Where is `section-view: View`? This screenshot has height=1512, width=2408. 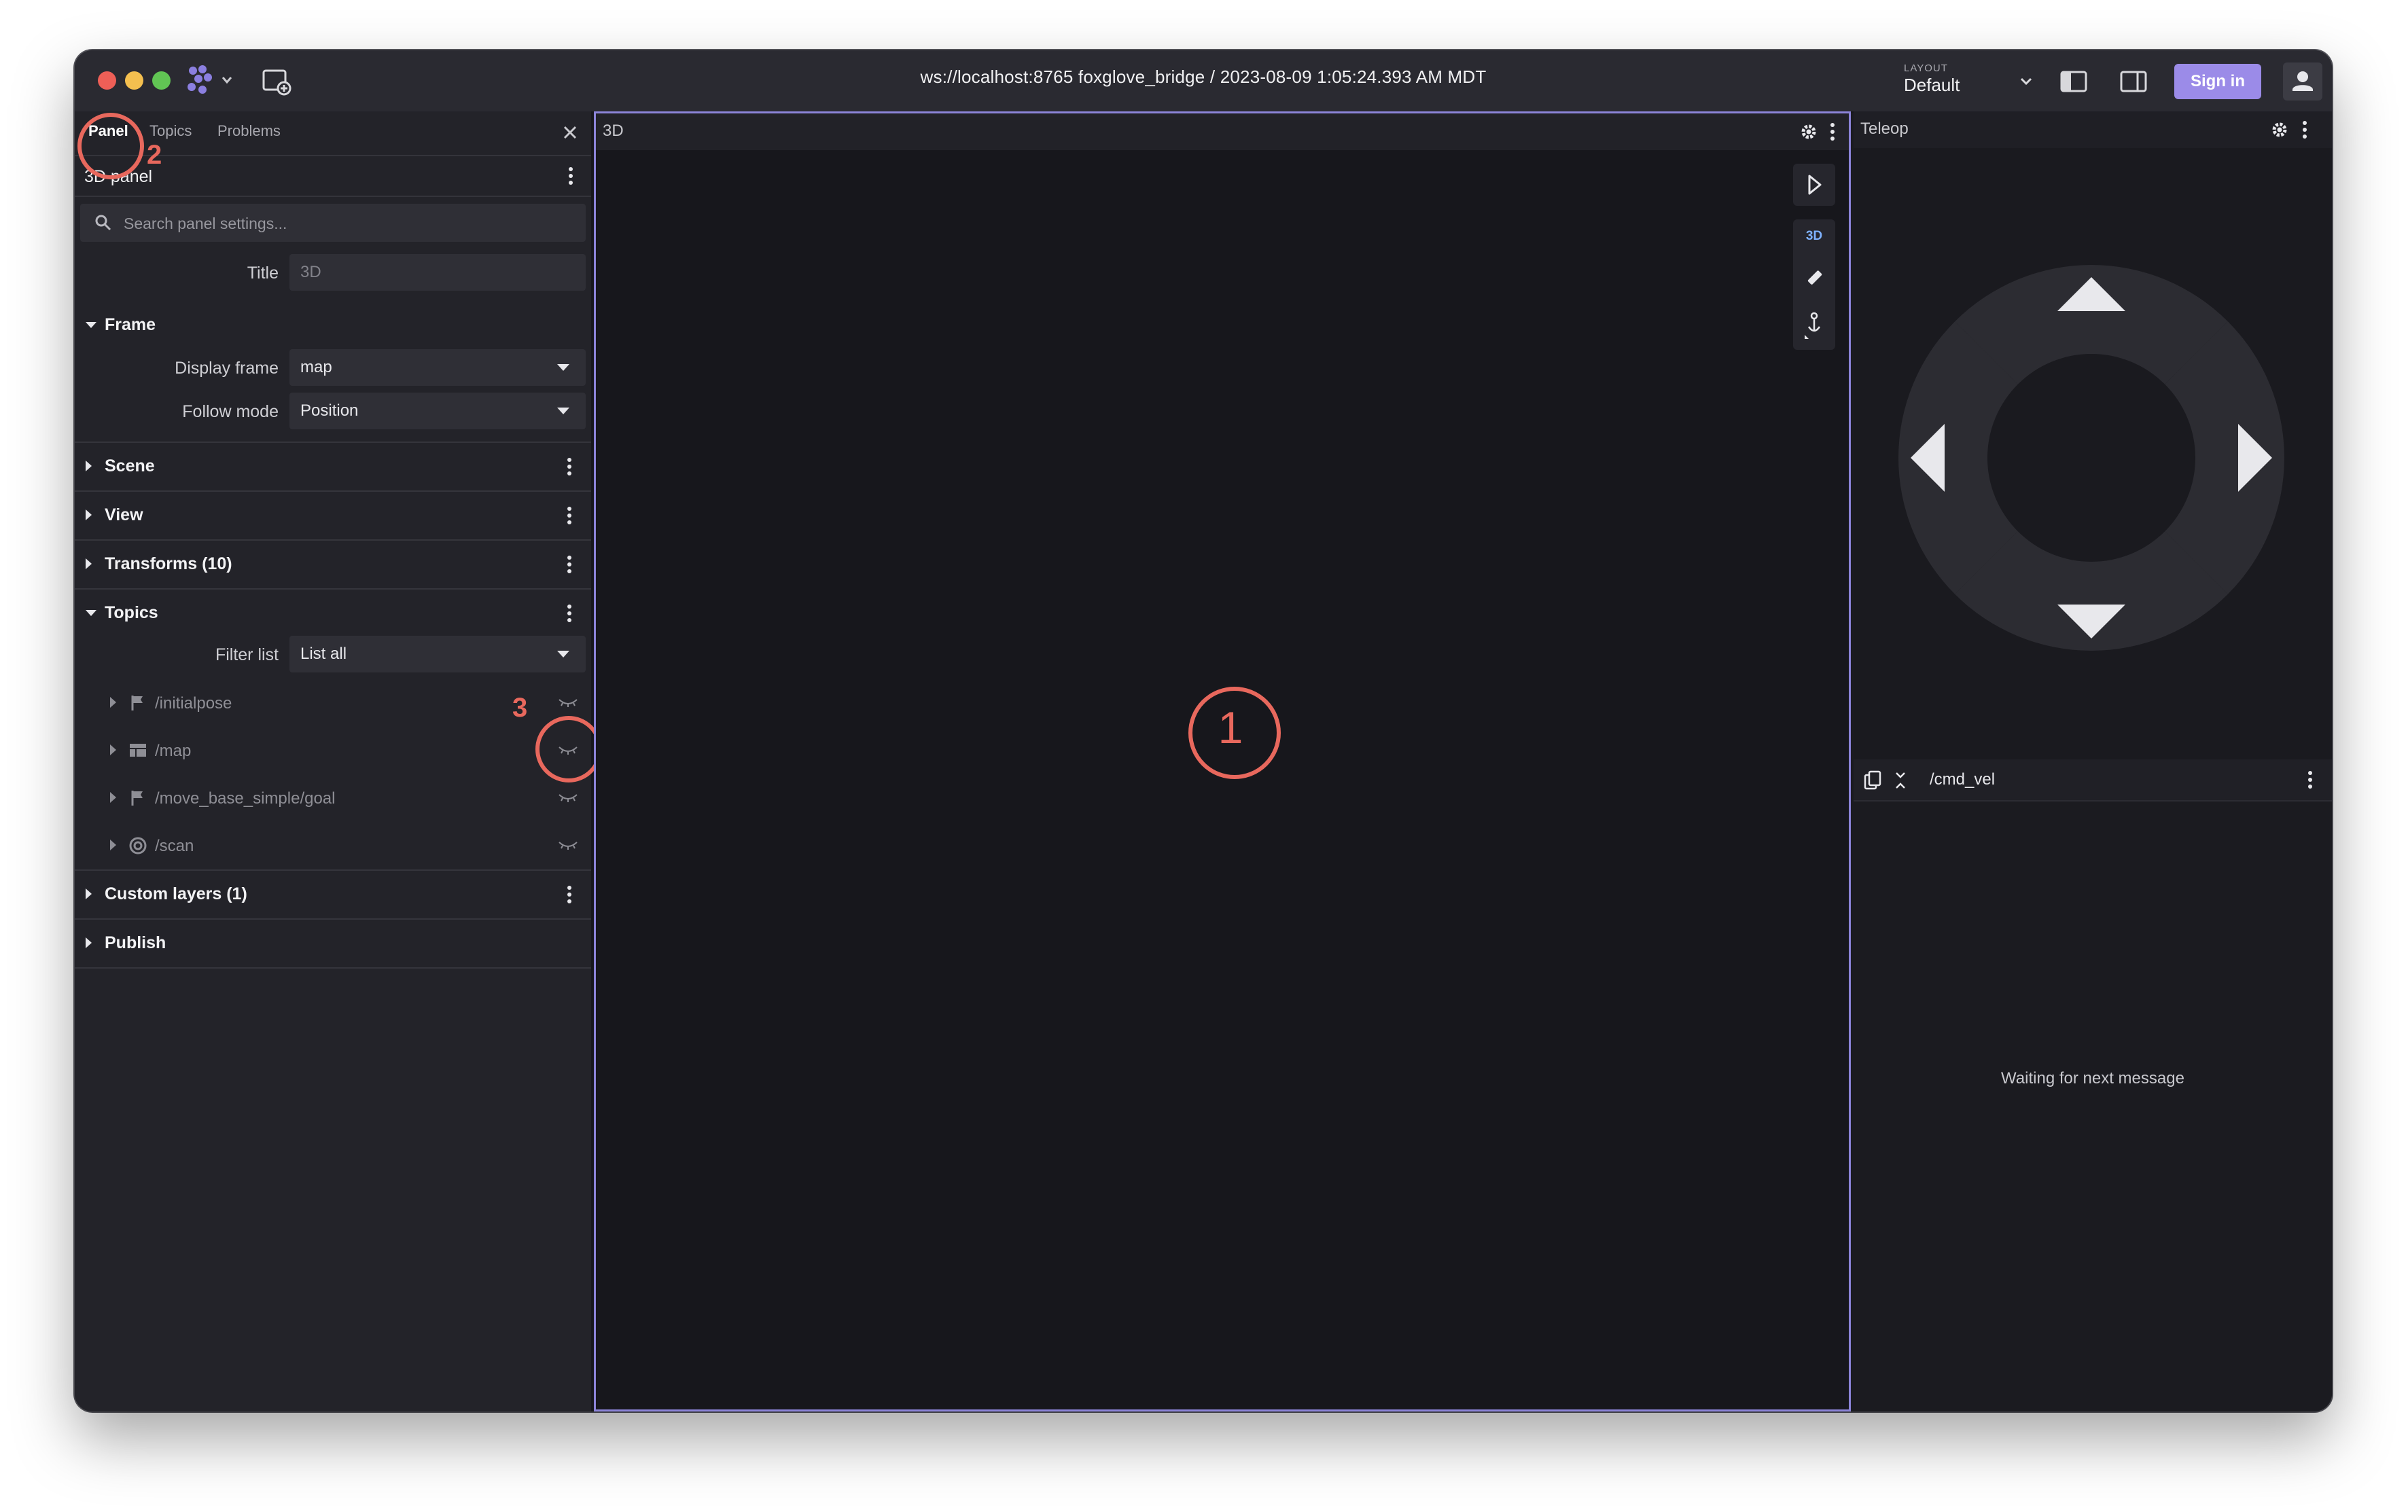 section-view: View is located at coordinates (333, 516).